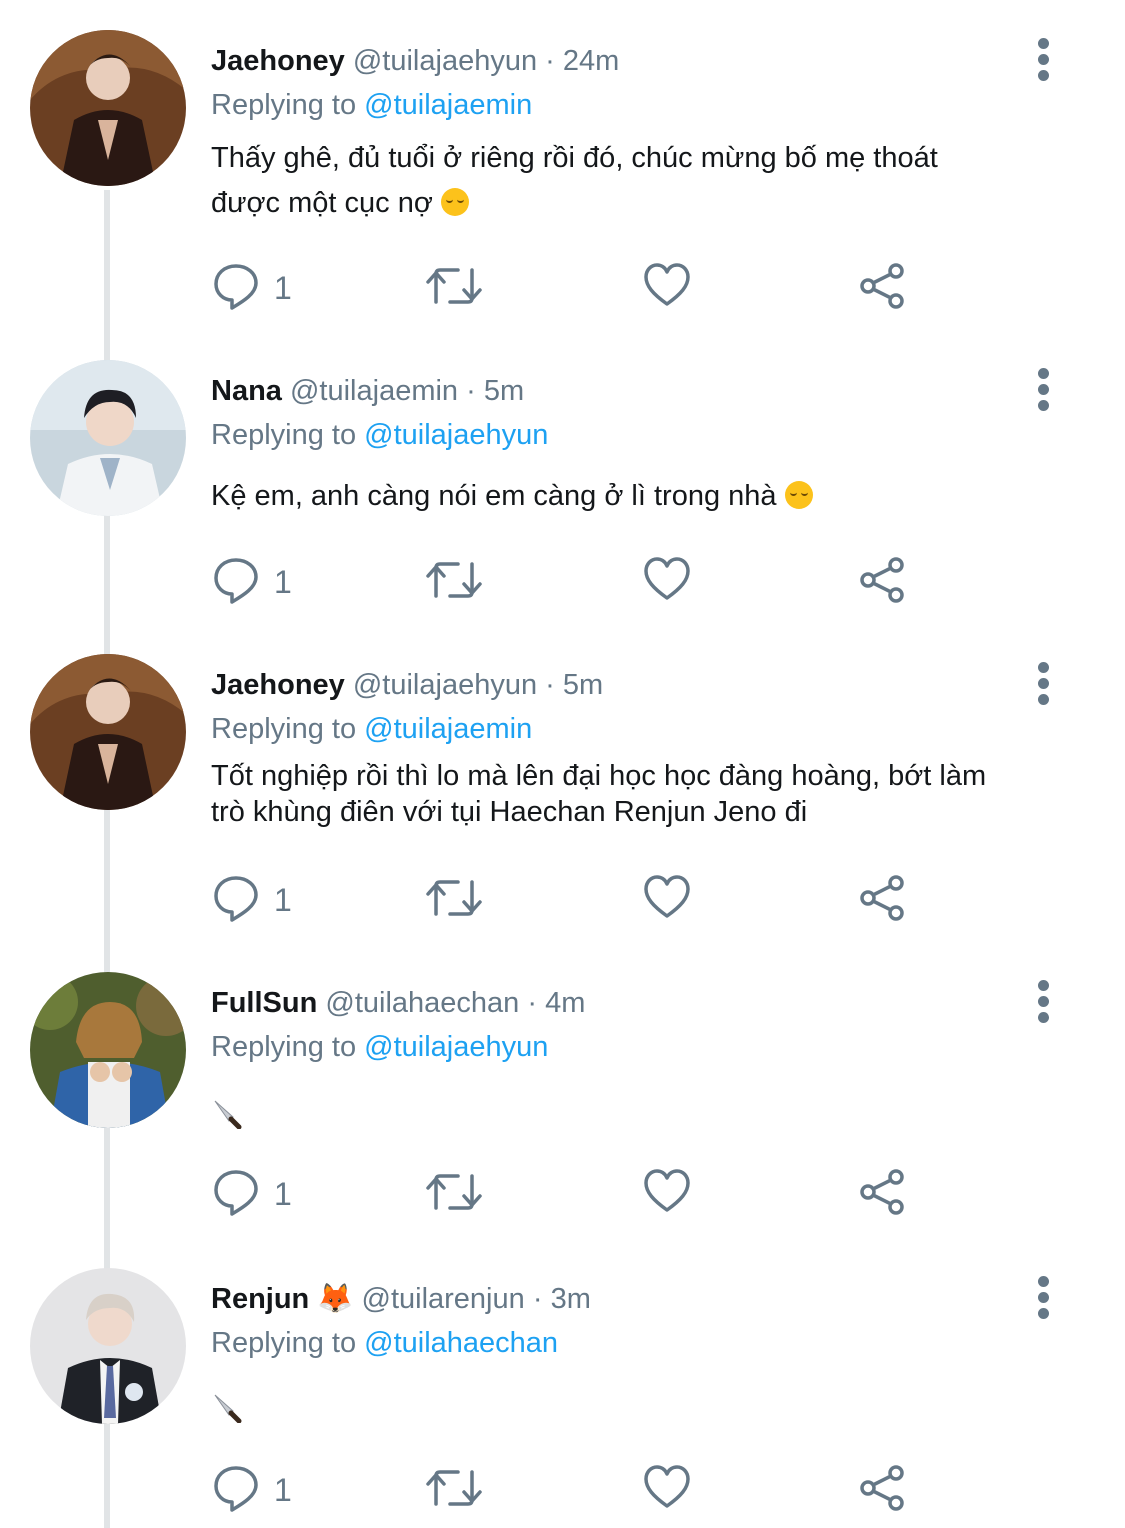 This screenshot has height=1528, width=1125. I want to click on tweet-header: Nana @tuilajaemin · 5m, so click(367, 391).